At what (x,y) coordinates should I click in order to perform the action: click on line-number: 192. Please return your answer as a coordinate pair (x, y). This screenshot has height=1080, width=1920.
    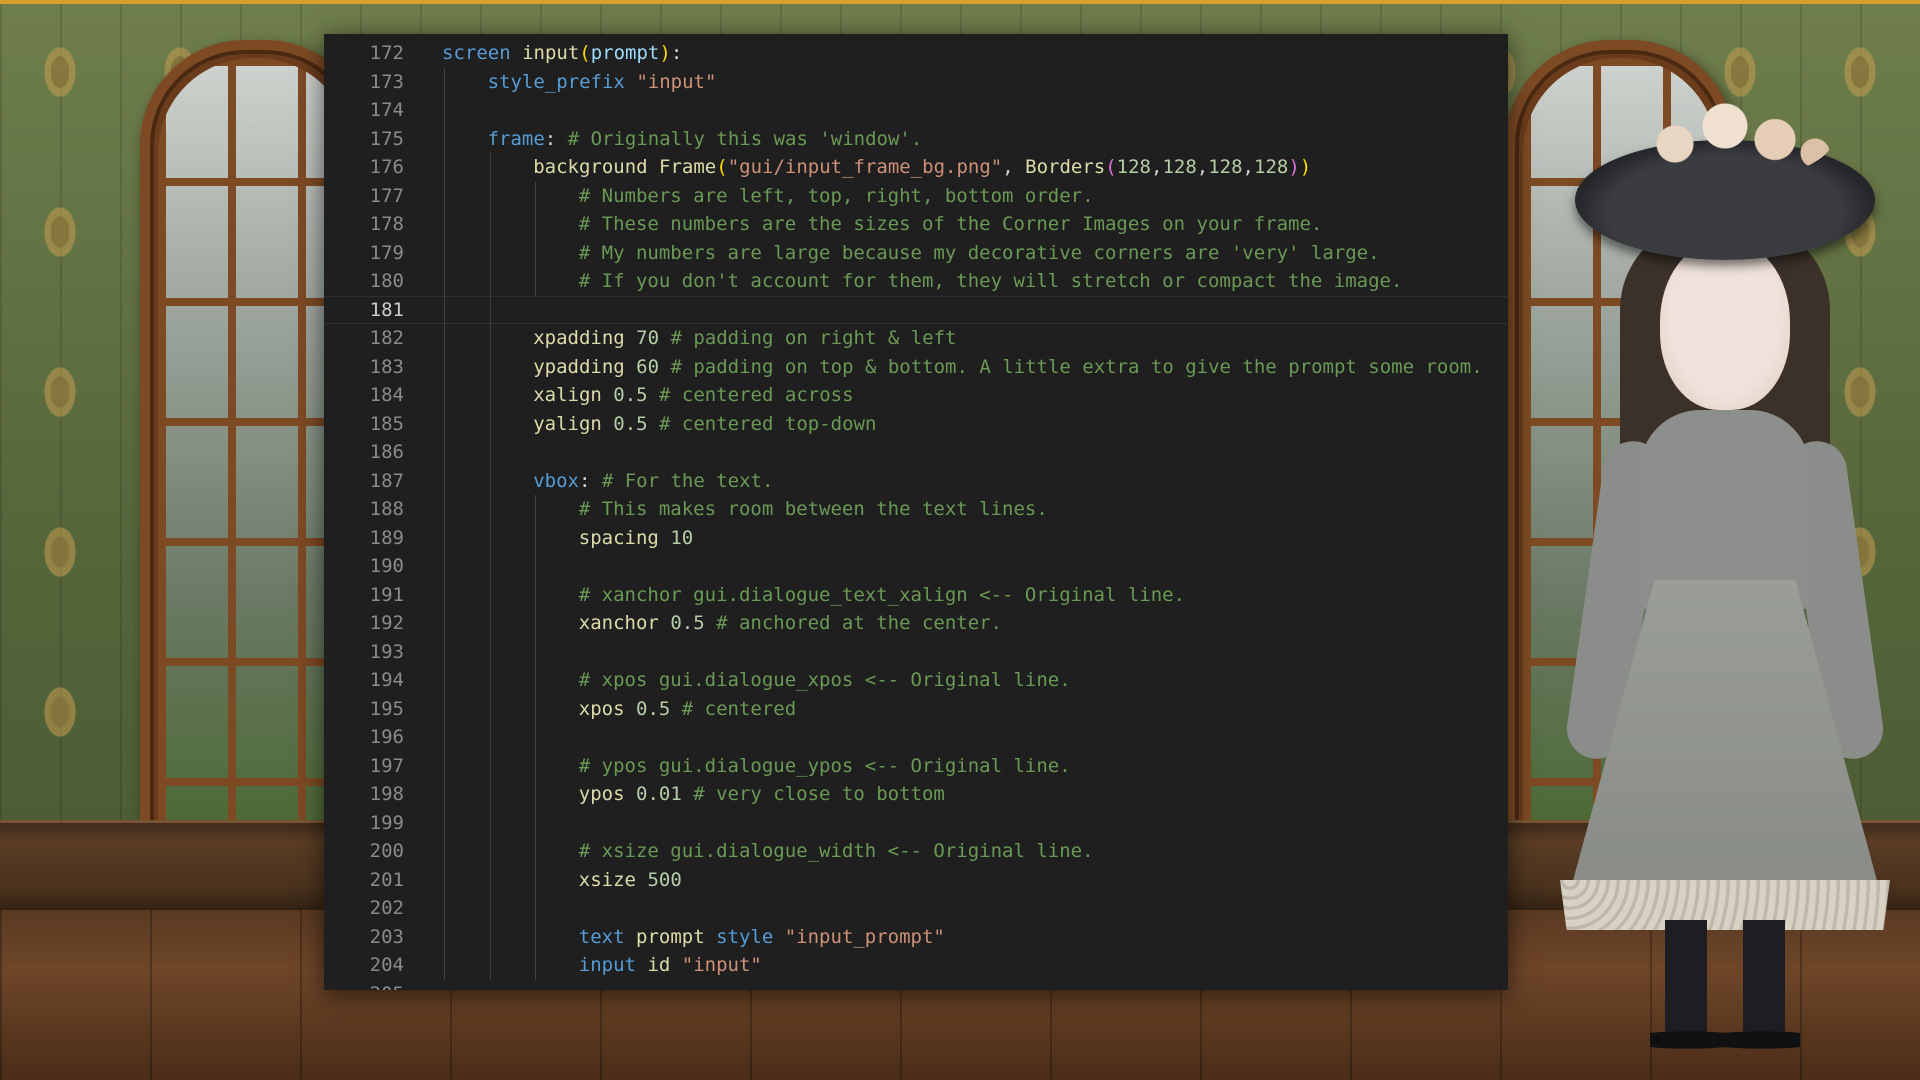
    Looking at the image, I should click on (386, 623).